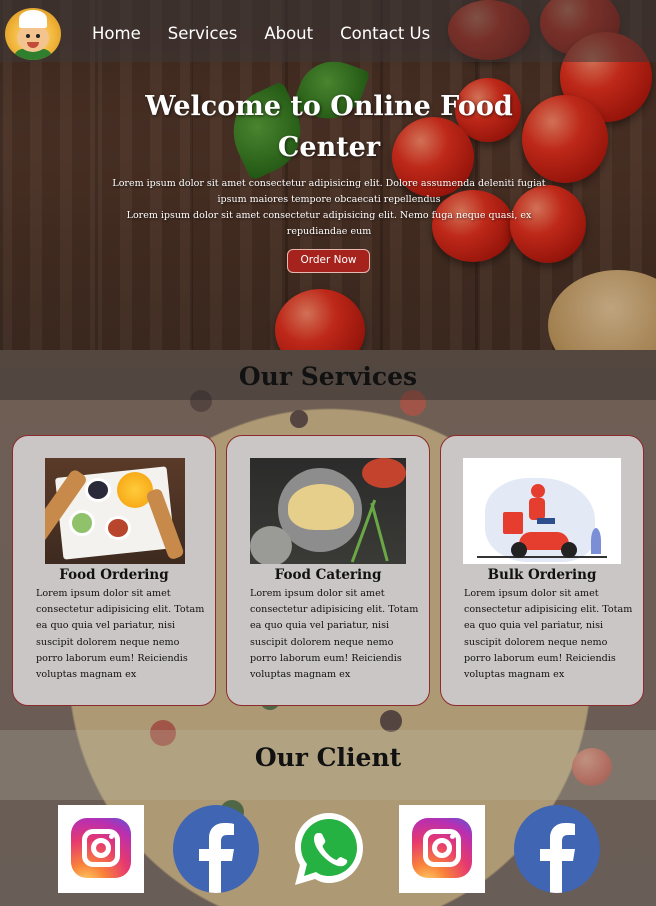  I want to click on clients-title: Our Client, so click(328, 757).